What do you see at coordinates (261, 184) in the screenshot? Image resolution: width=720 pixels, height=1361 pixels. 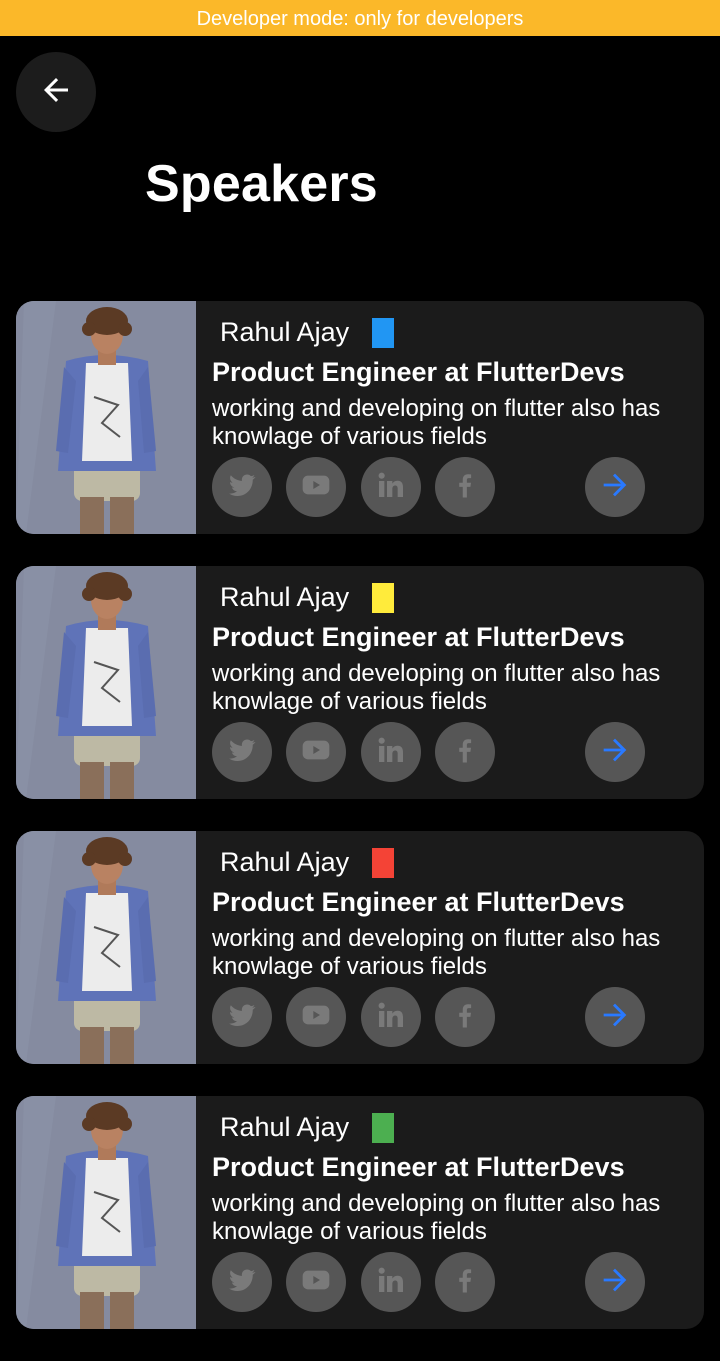 I see `page-title: Speakers` at bounding box center [261, 184].